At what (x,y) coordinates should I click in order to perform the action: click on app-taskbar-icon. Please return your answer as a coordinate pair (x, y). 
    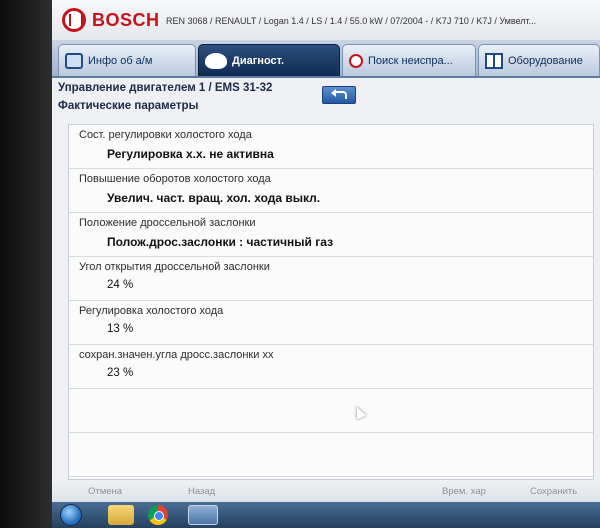
    Looking at the image, I should click on (203, 515).